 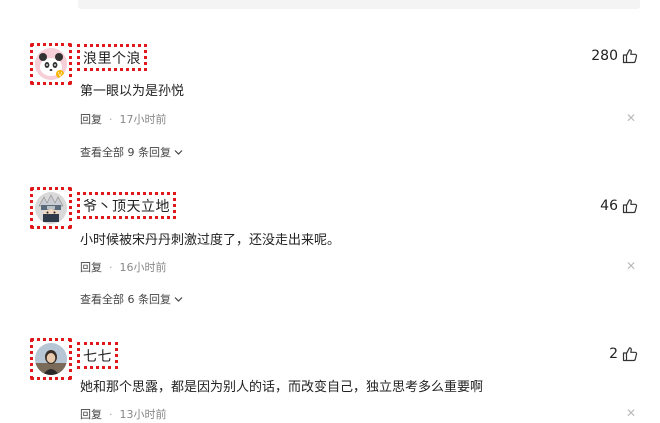 I want to click on view-replies-link: 查看全部 9 条回复, so click(x=131, y=152).